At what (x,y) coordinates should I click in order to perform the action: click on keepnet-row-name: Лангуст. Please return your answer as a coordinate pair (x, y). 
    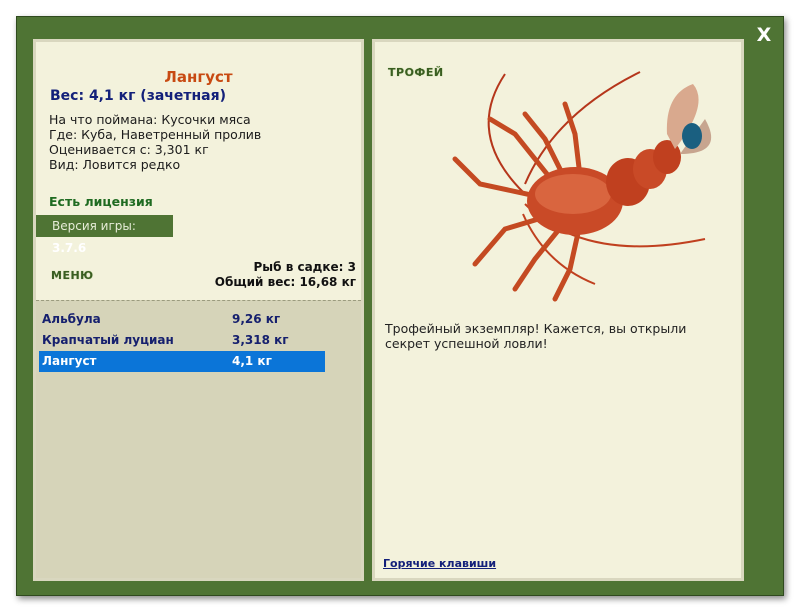
    Looking at the image, I should click on (69, 361).